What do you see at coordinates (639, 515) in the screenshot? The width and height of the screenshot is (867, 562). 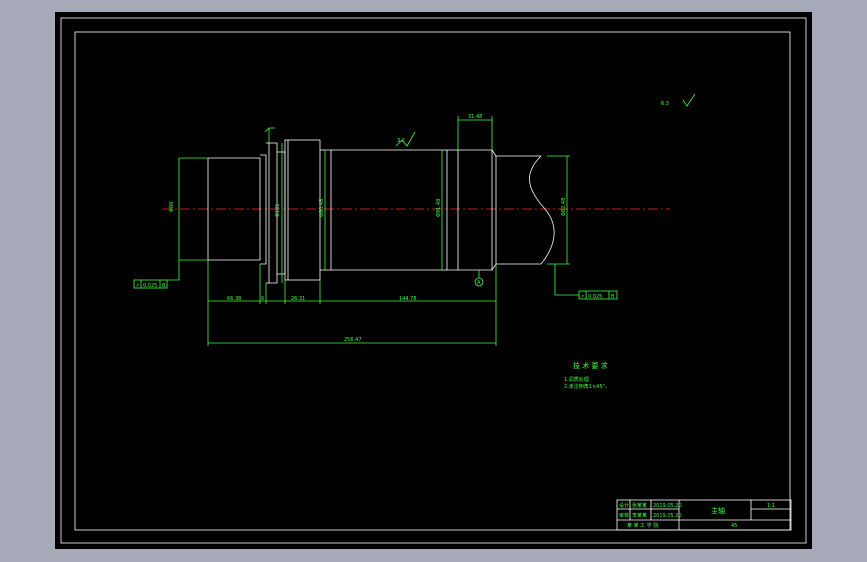 I see `checker-name: 李某某` at bounding box center [639, 515].